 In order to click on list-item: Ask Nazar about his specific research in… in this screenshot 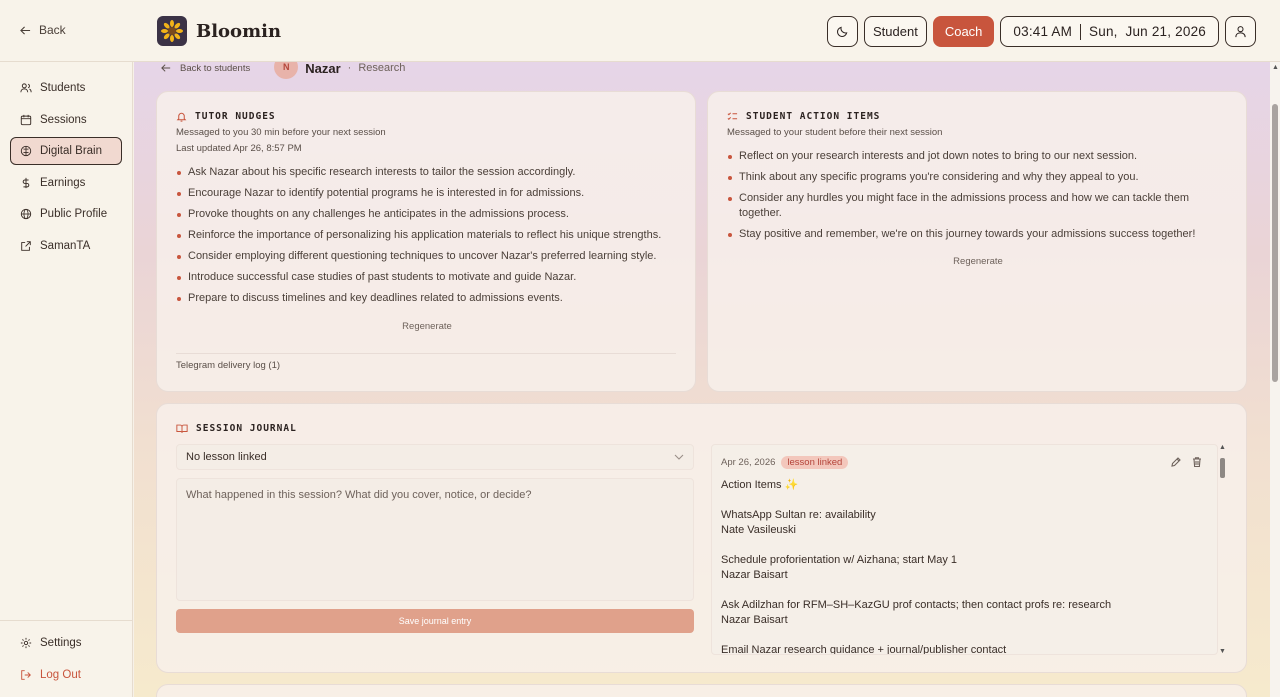, I will do `click(431, 172)`.